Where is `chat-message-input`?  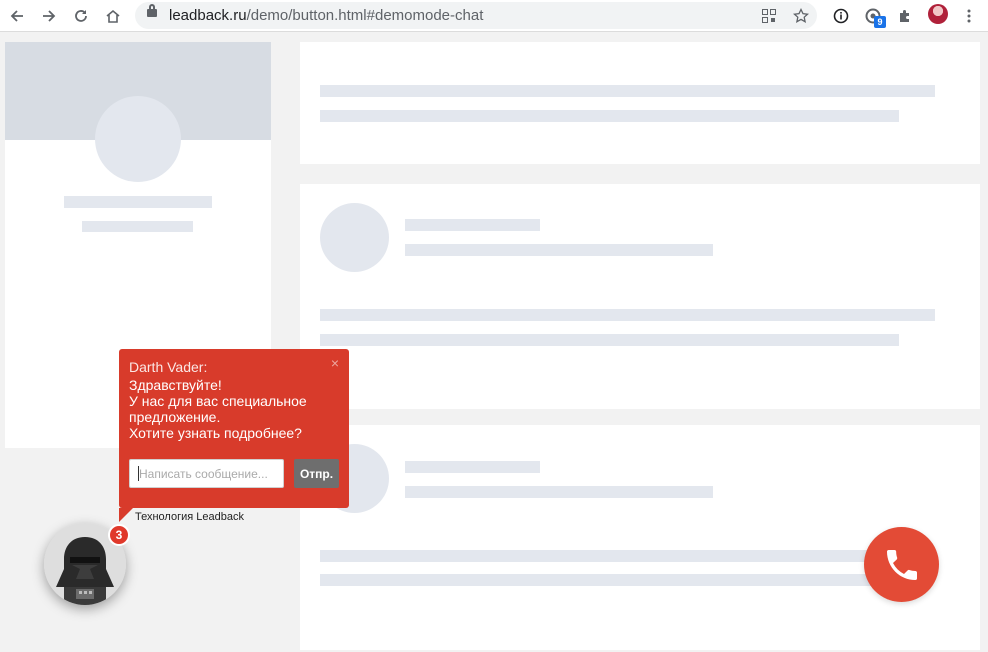
chat-message-input is located at coordinates (206, 473).